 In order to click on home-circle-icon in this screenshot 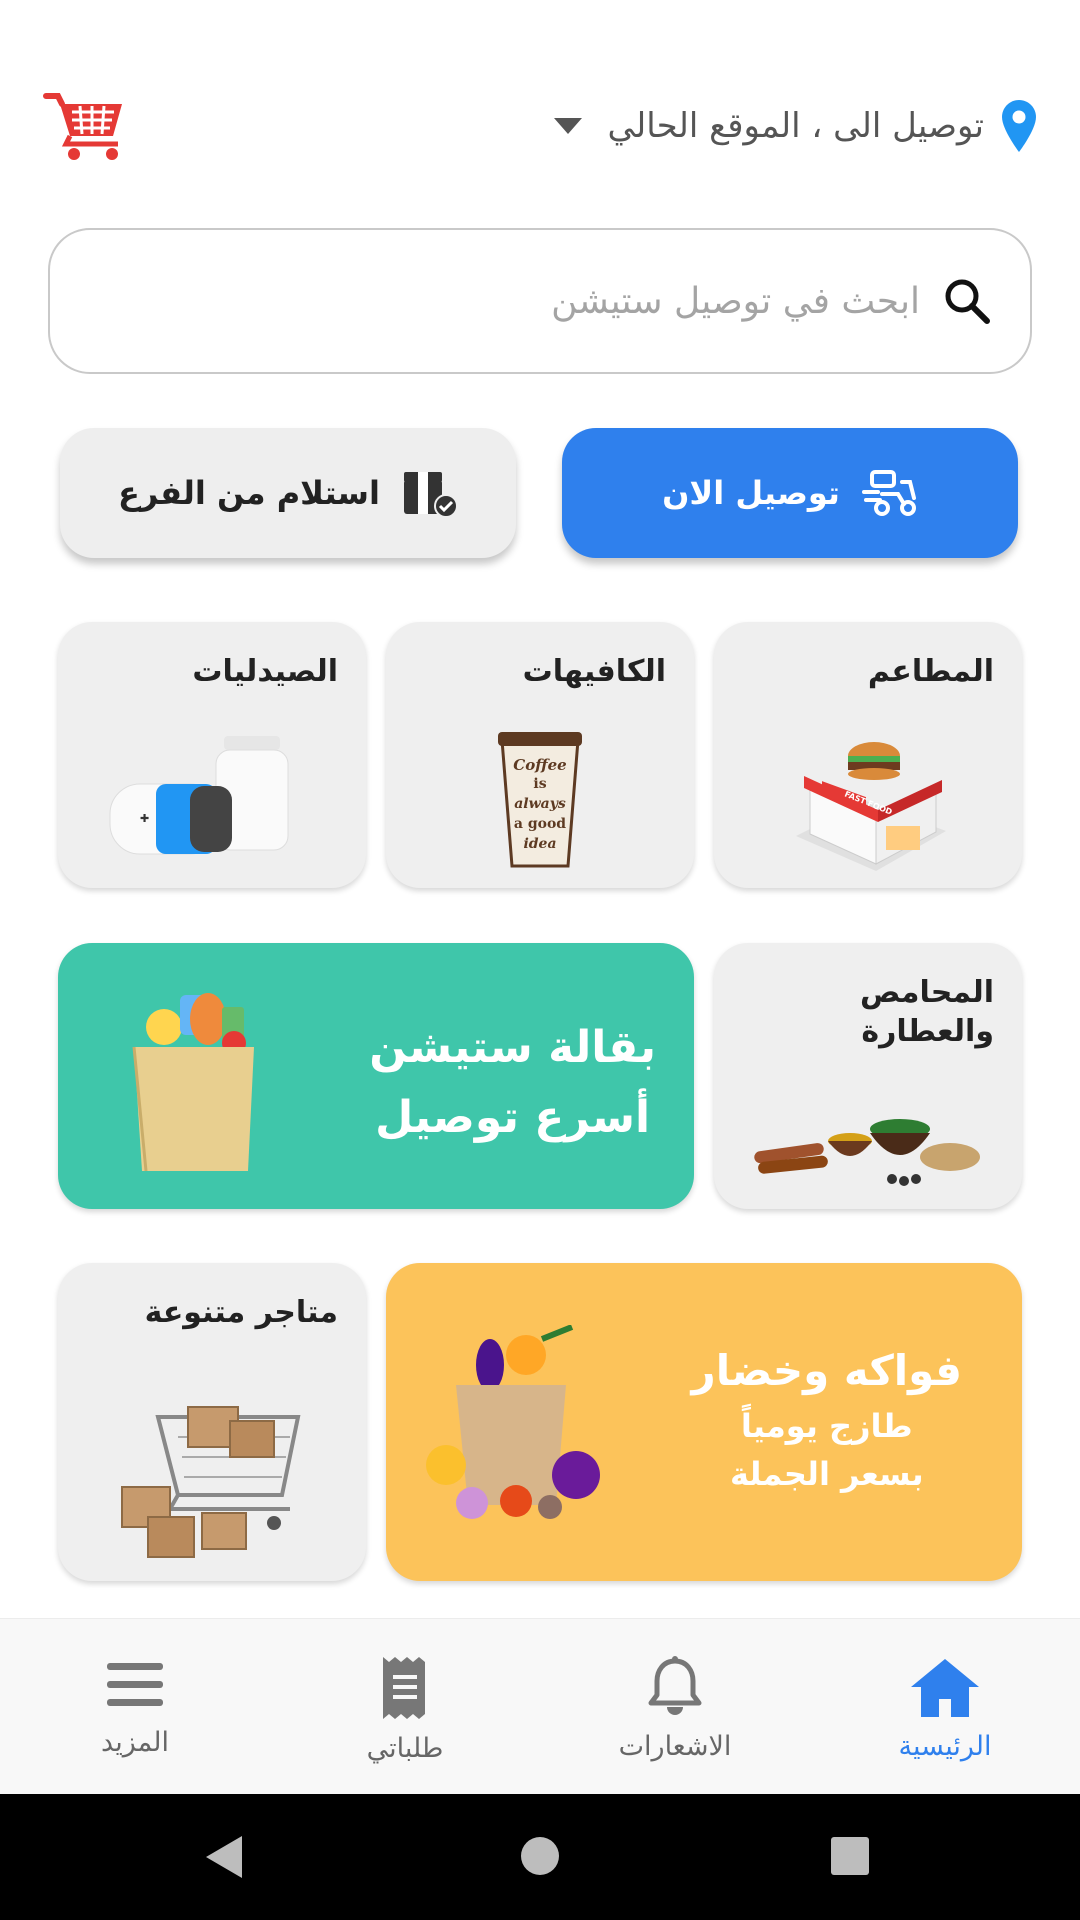, I will do `click(540, 1856)`.